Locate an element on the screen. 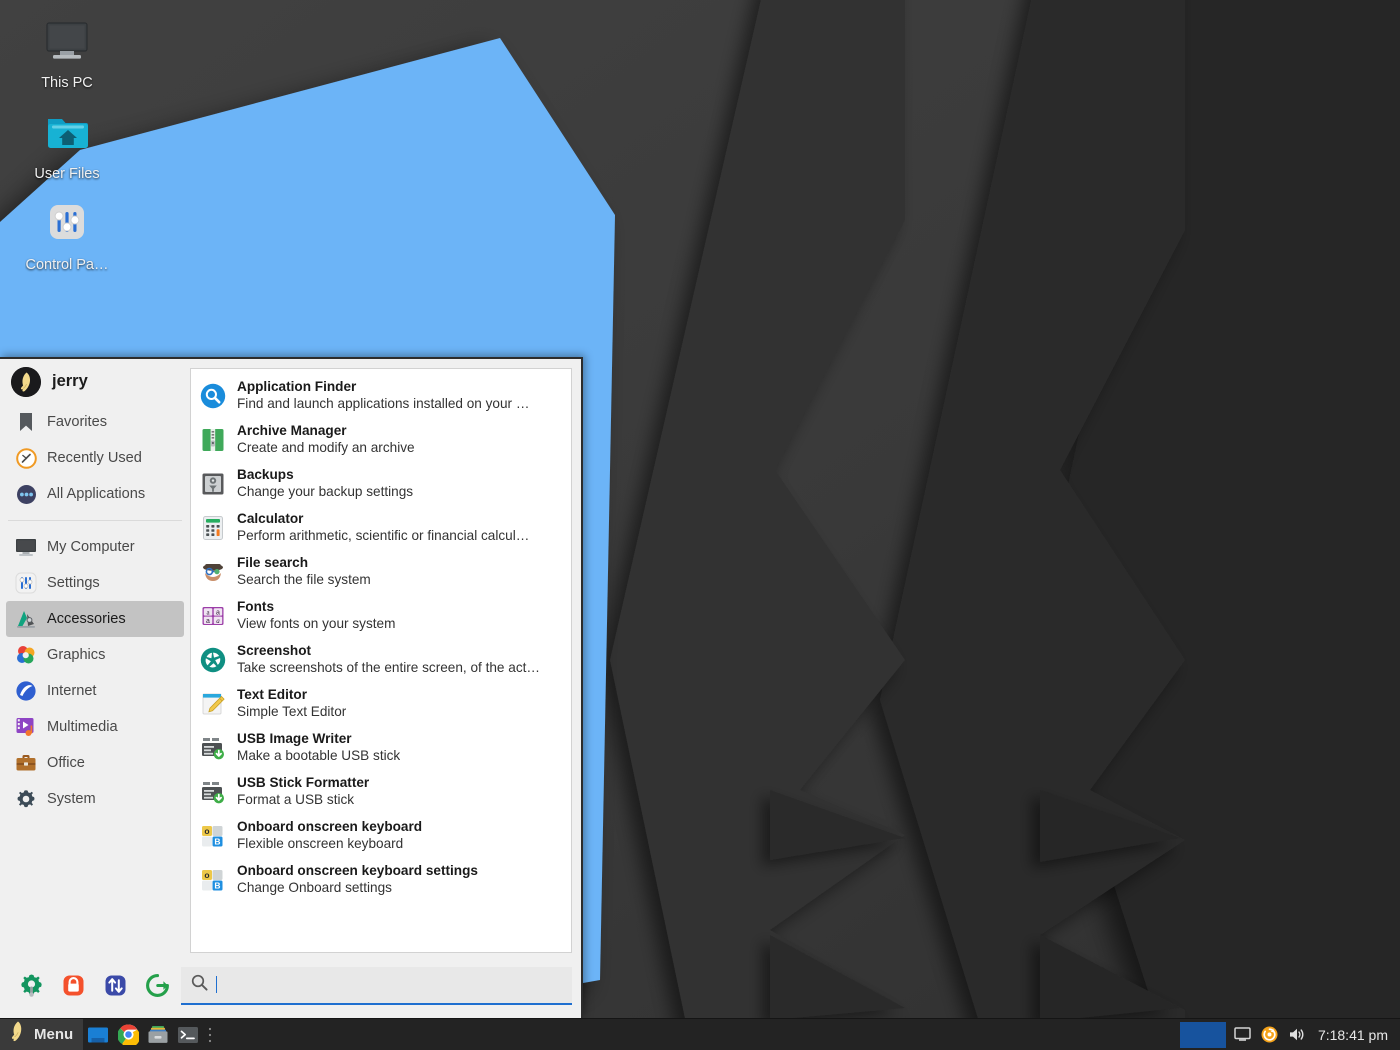 The width and height of the screenshot is (1400, 1050). list-item: File search Search the file system is located at coordinates (381, 572).